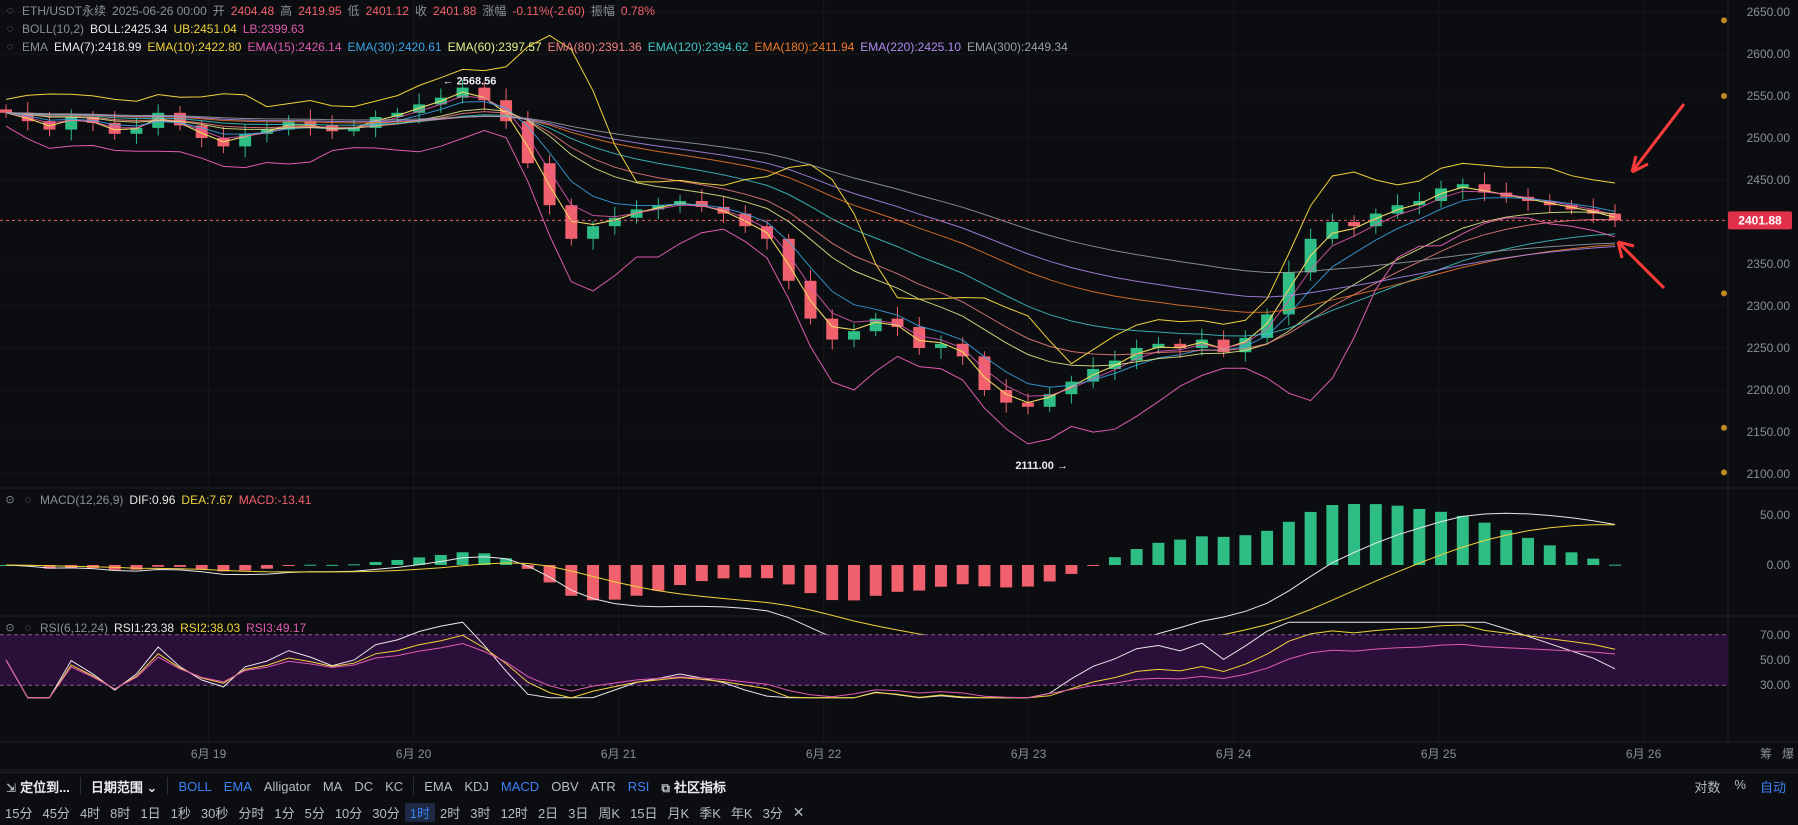  Describe the element at coordinates (603, 786) in the screenshot. I see `sub-indicator-4: ATR` at that location.